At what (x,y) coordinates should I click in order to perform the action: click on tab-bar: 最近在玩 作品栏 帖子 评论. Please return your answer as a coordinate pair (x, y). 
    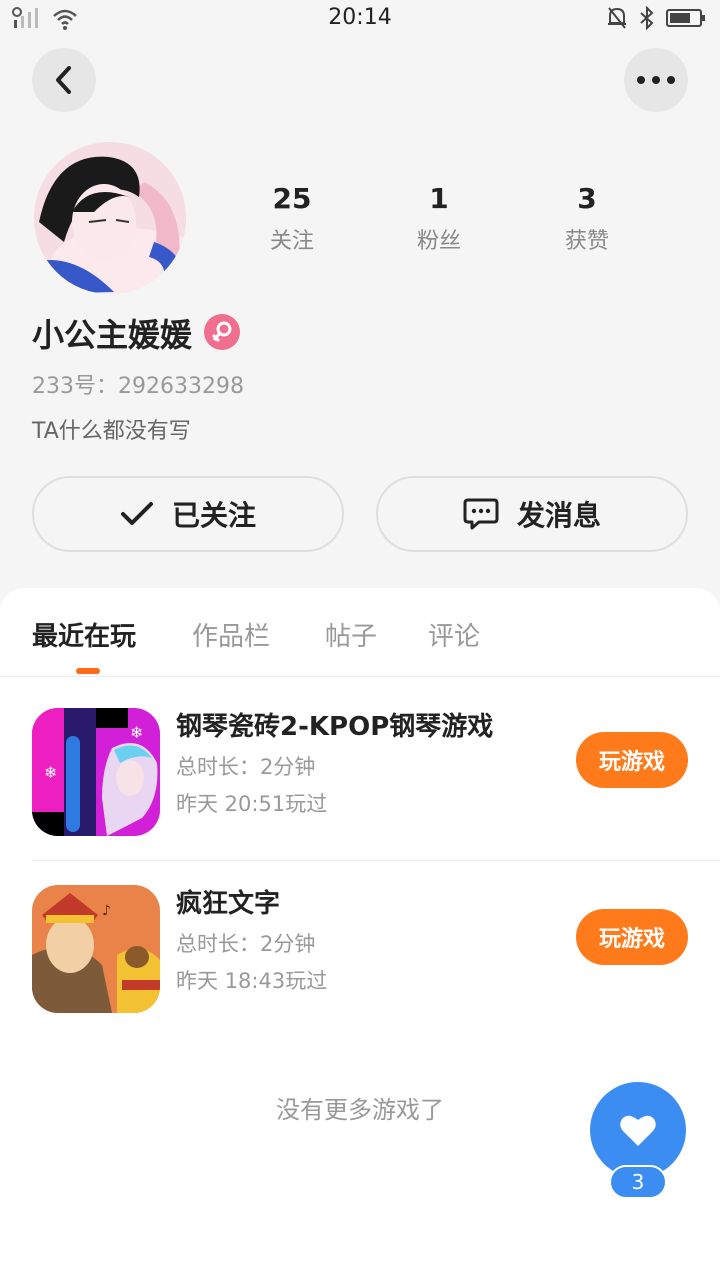
    Looking at the image, I should click on (360, 632).